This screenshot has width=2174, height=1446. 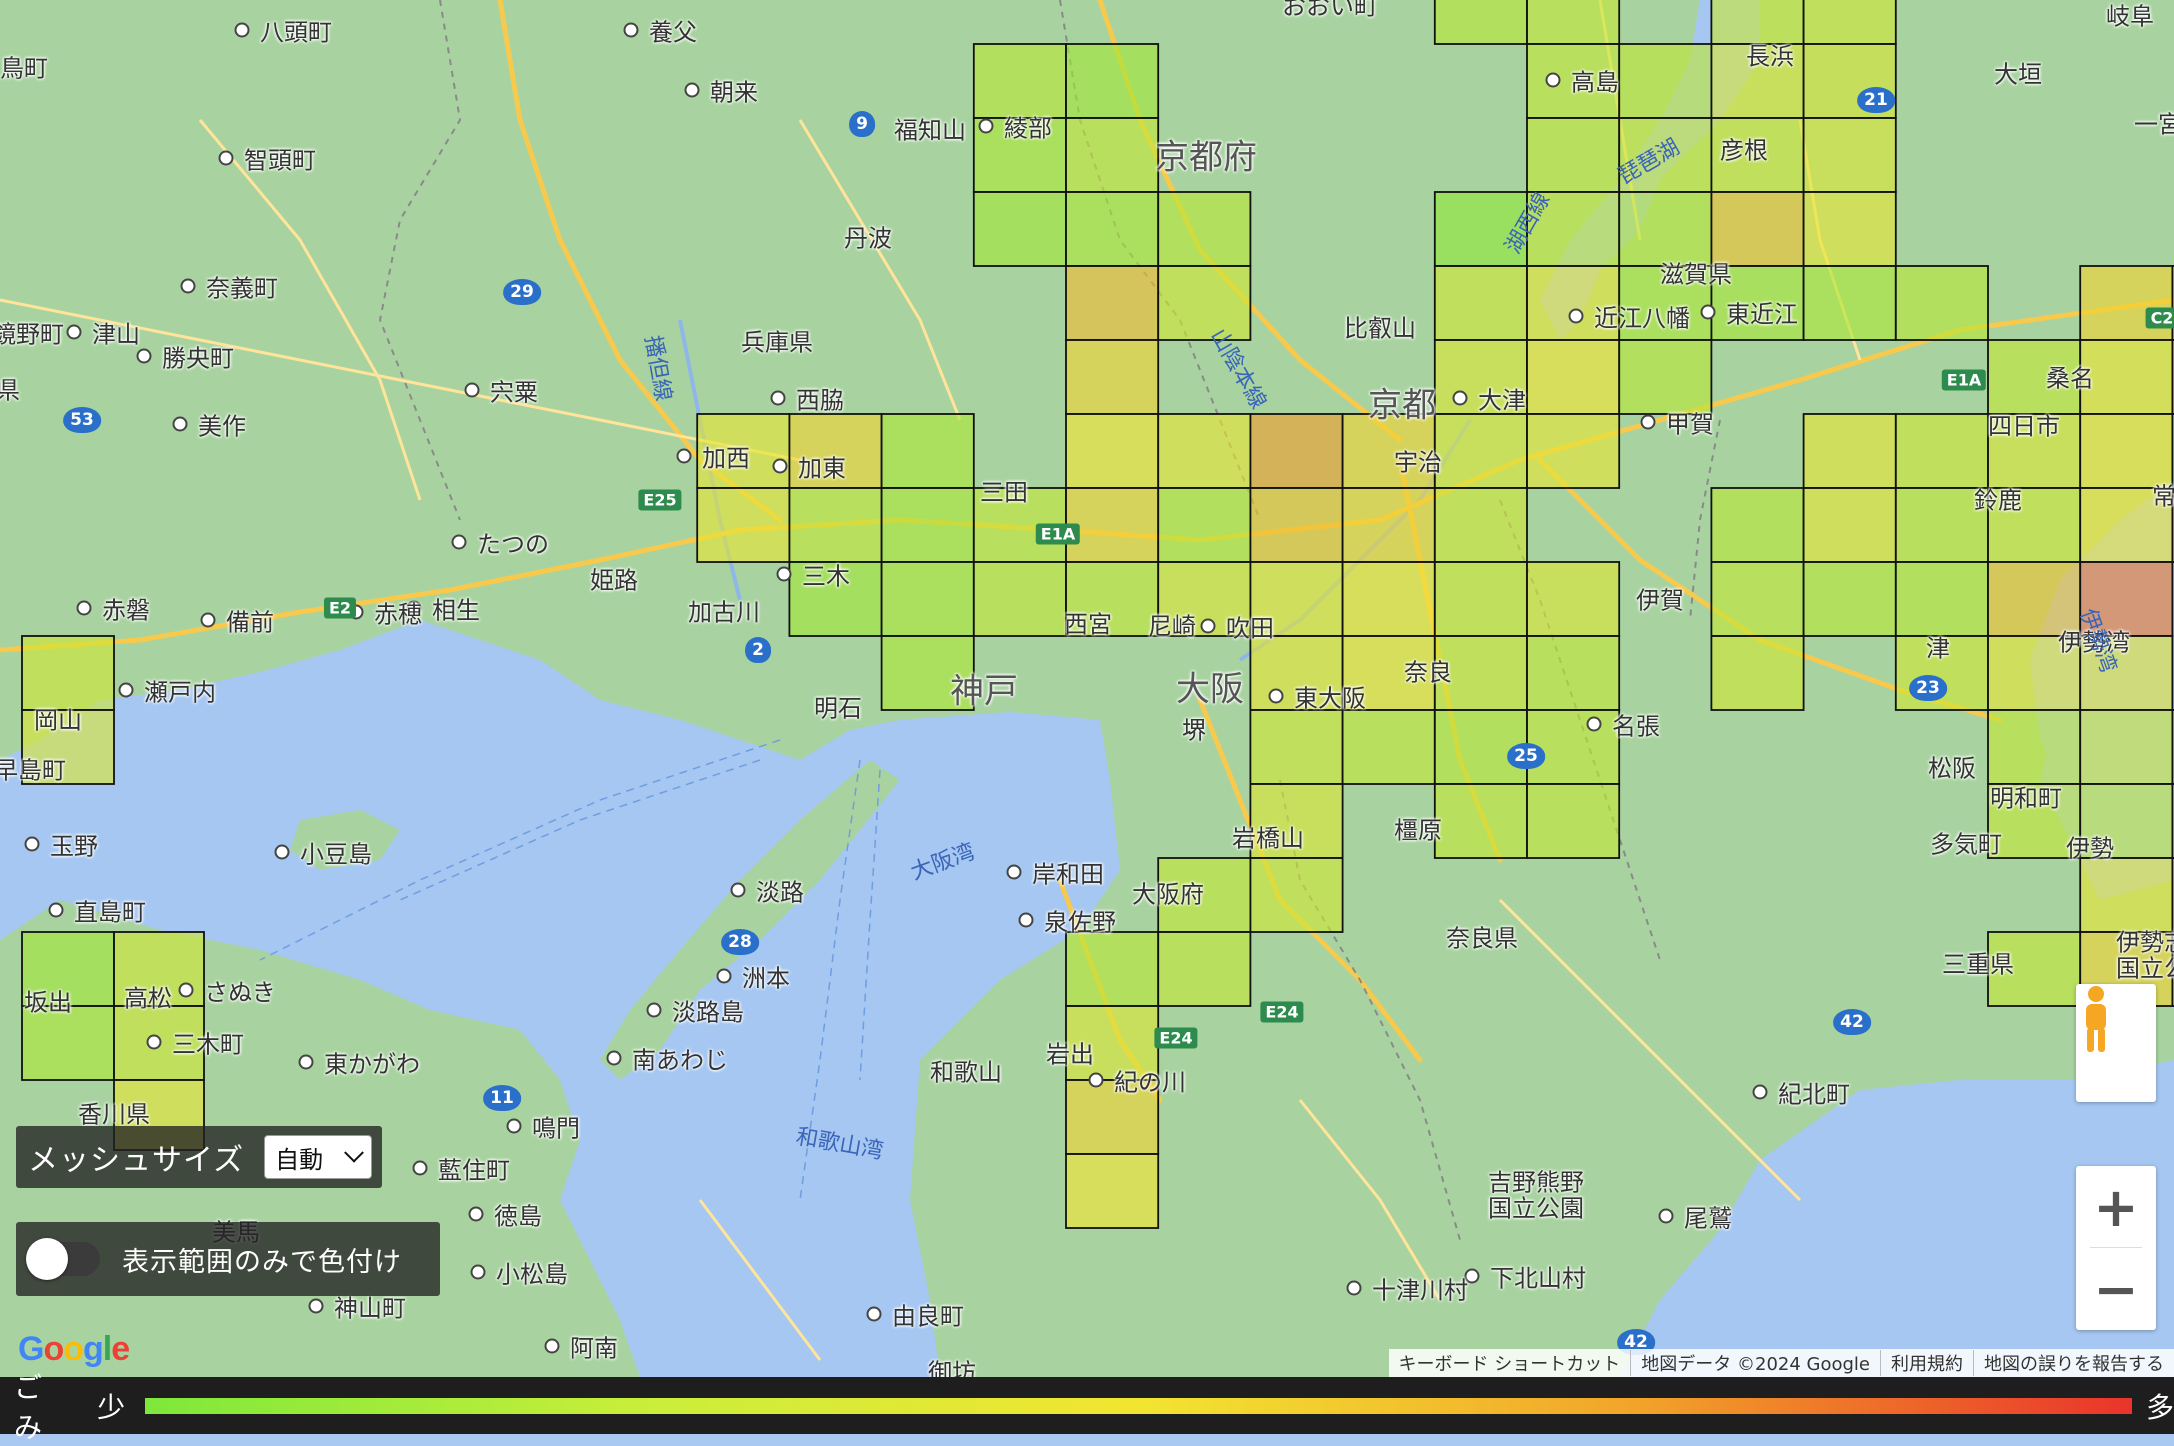 What do you see at coordinates (47, 1259) in the screenshot?
I see `toggle-knob` at bounding box center [47, 1259].